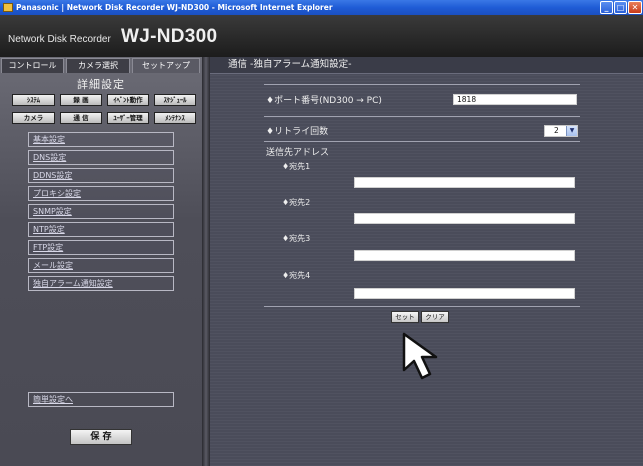 The height and width of the screenshot is (466, 643). What do you see at coordinates (101, 139) in the screenshot?
I see `sidebar-item-basic: 基本設定` at bounding box center [101, 139].